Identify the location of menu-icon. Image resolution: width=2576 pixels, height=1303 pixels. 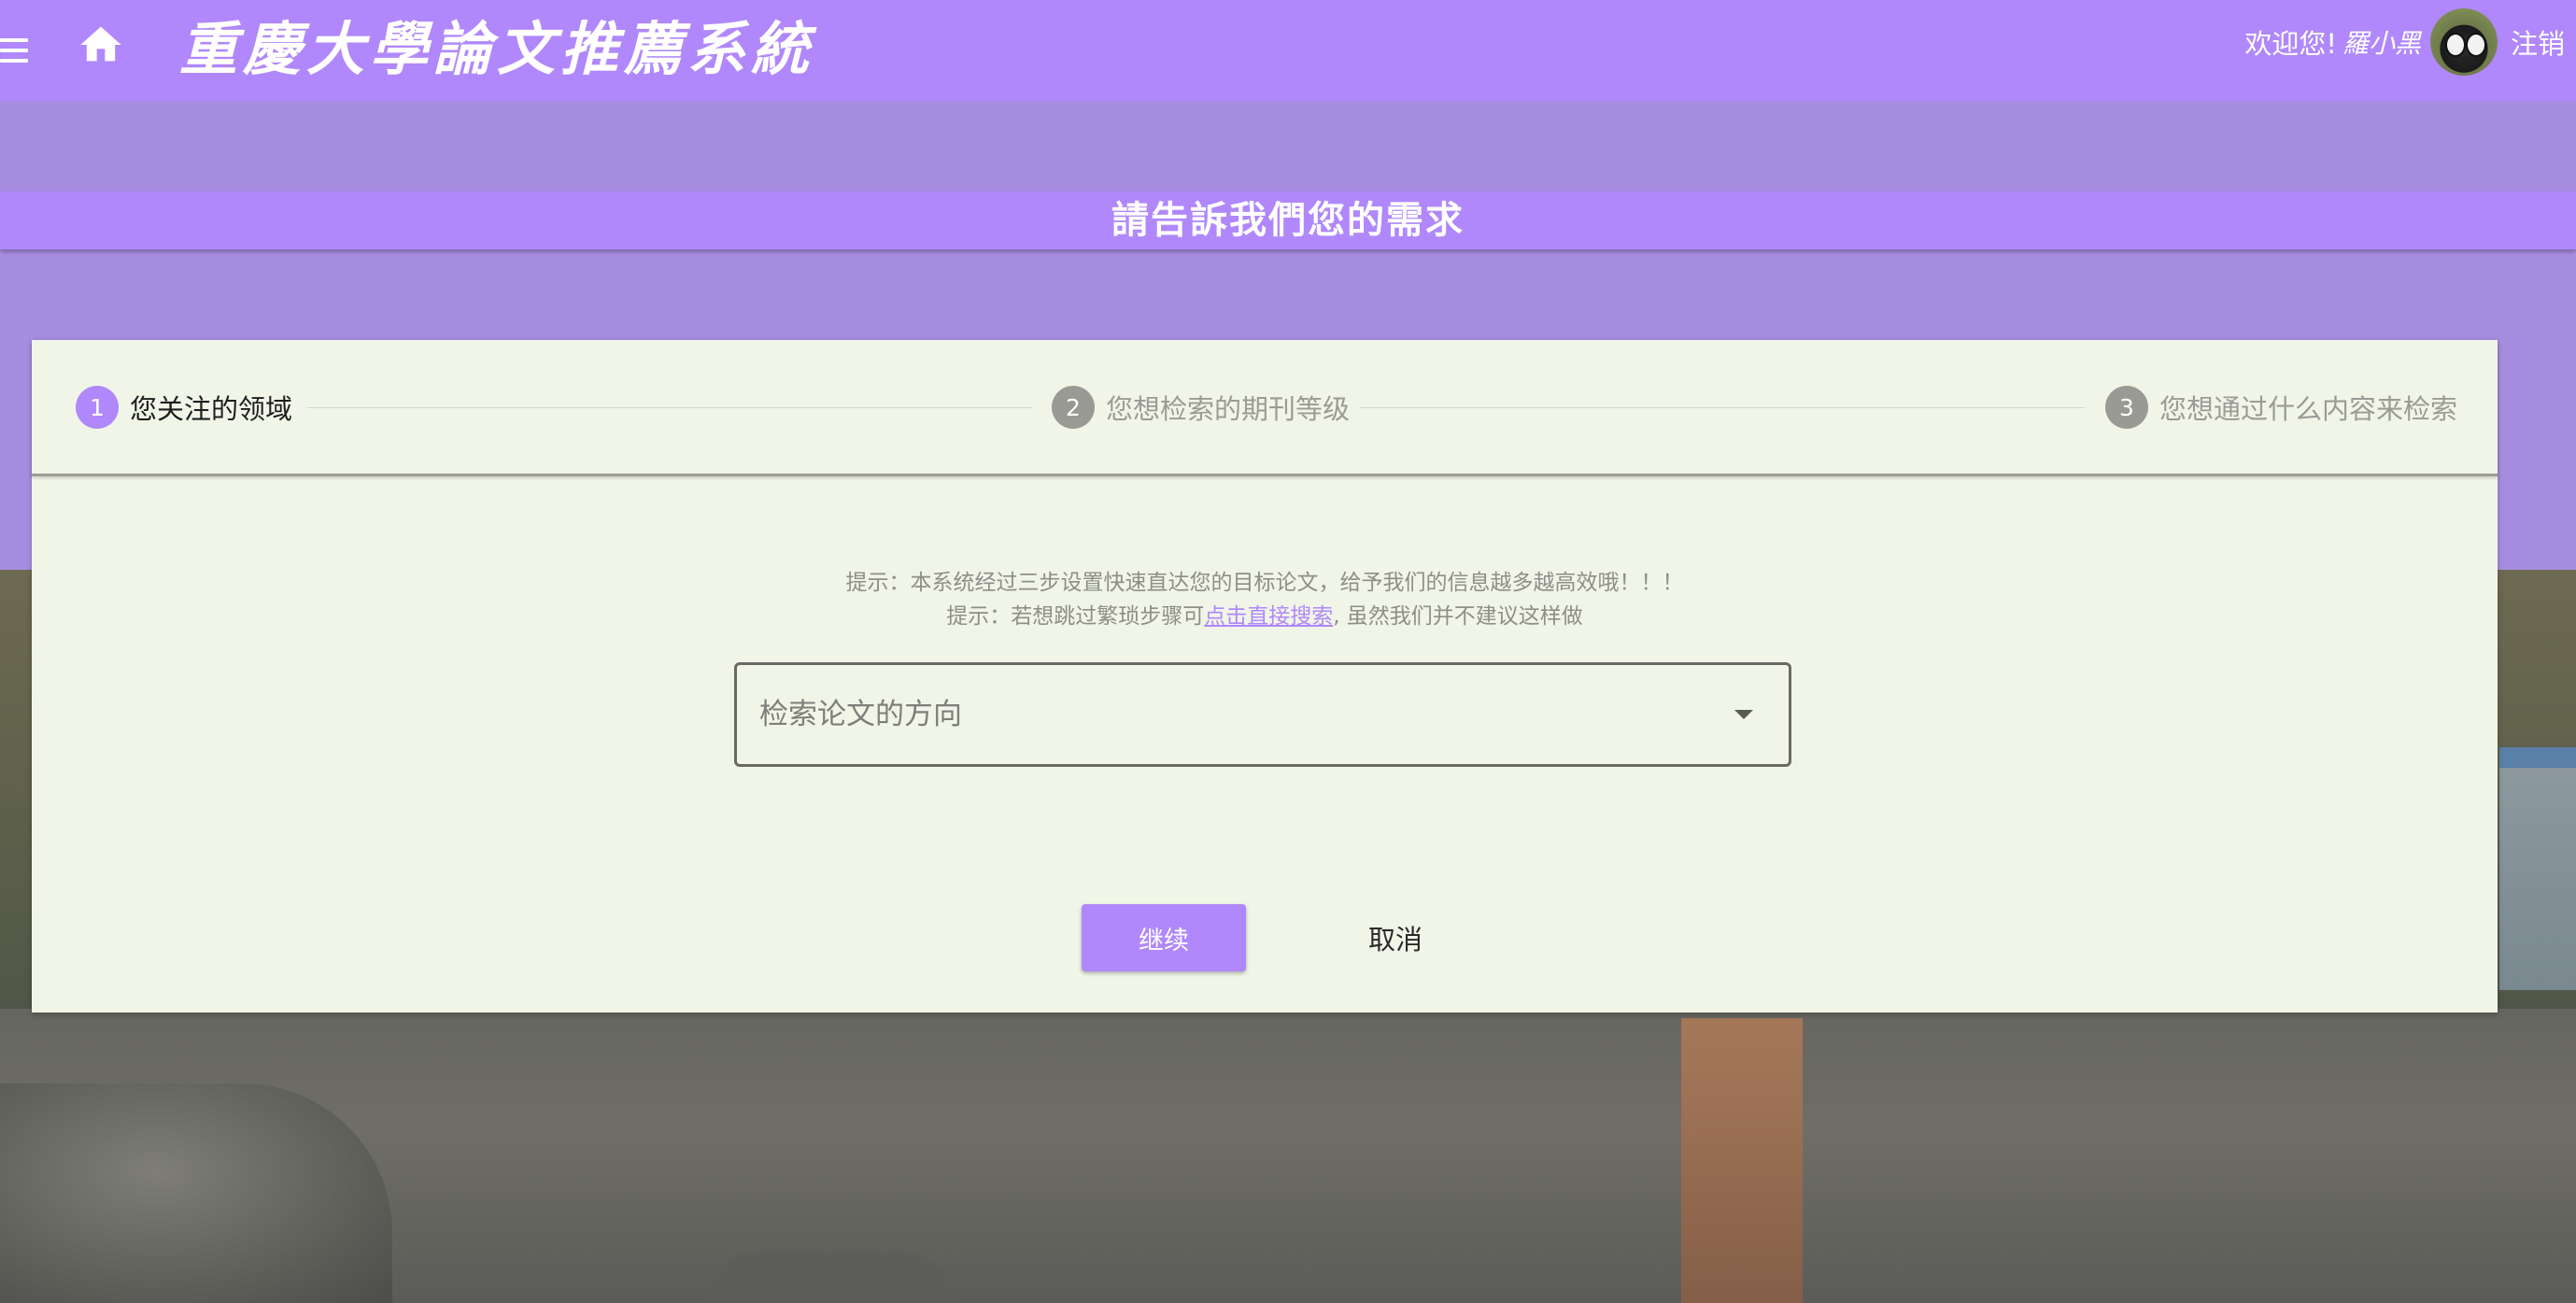
(16, 50).